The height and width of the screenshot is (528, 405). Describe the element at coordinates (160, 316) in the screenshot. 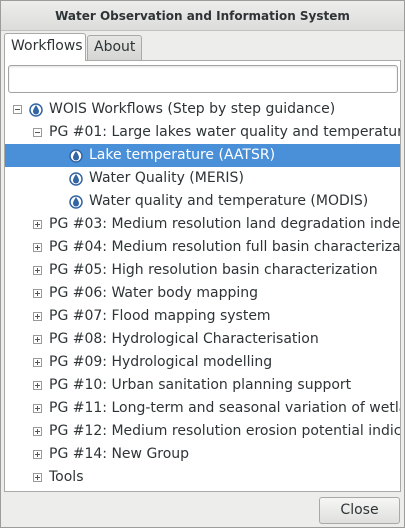

I see `tree-group-label: PG #07: Flood mapping system` at that location.